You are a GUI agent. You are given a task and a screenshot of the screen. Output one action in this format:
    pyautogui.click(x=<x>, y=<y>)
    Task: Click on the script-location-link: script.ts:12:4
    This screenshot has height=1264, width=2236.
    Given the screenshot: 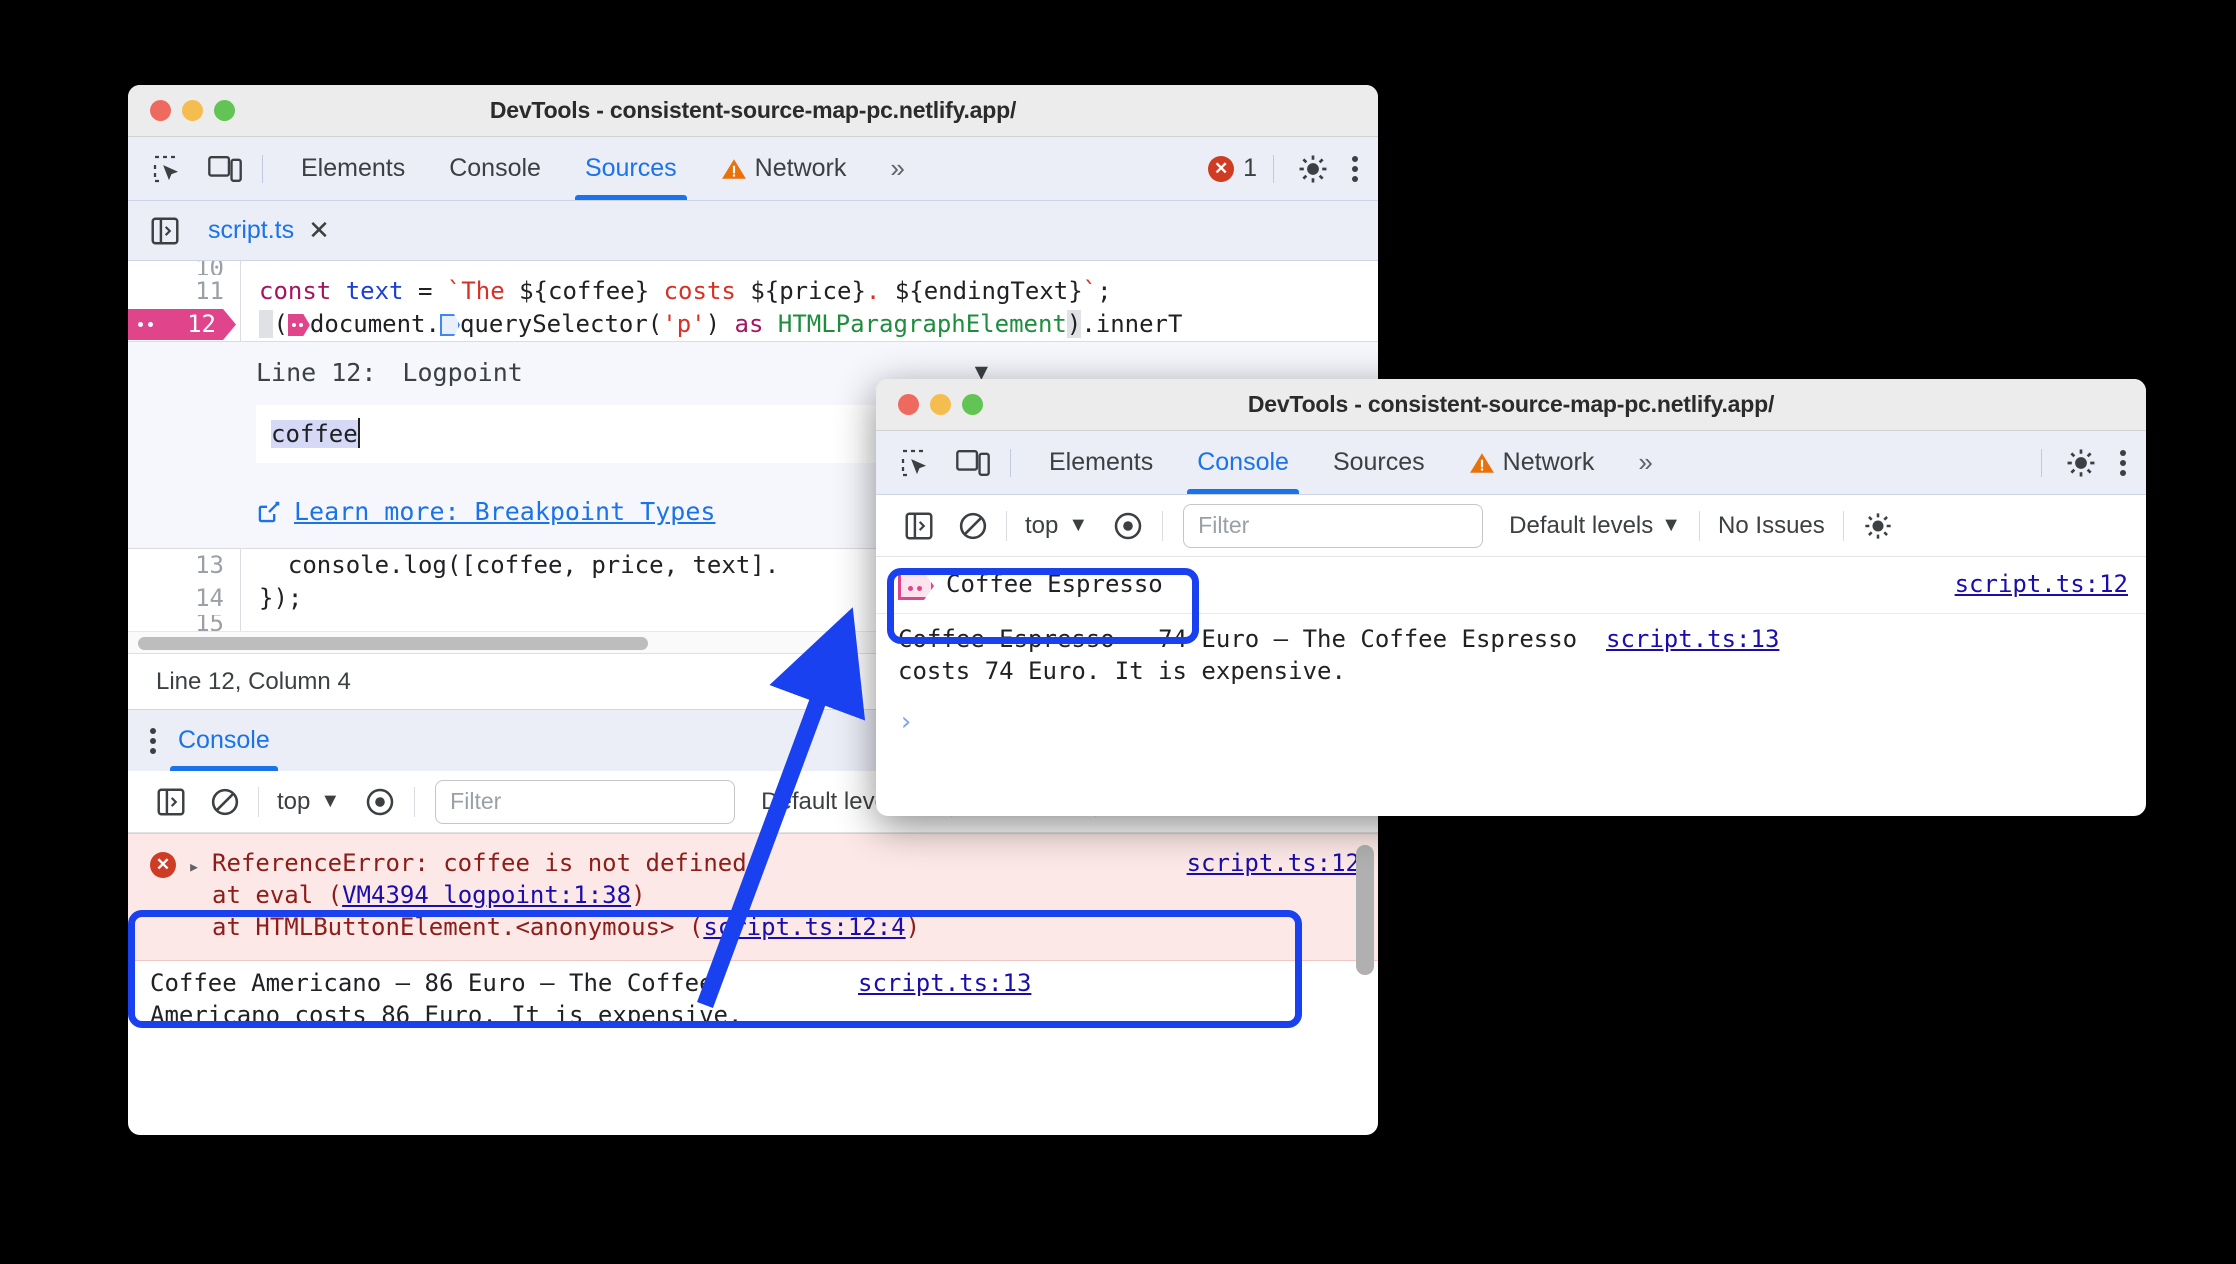 What is the action you would take?
    pyautogui.click(x=804, y=927)
    